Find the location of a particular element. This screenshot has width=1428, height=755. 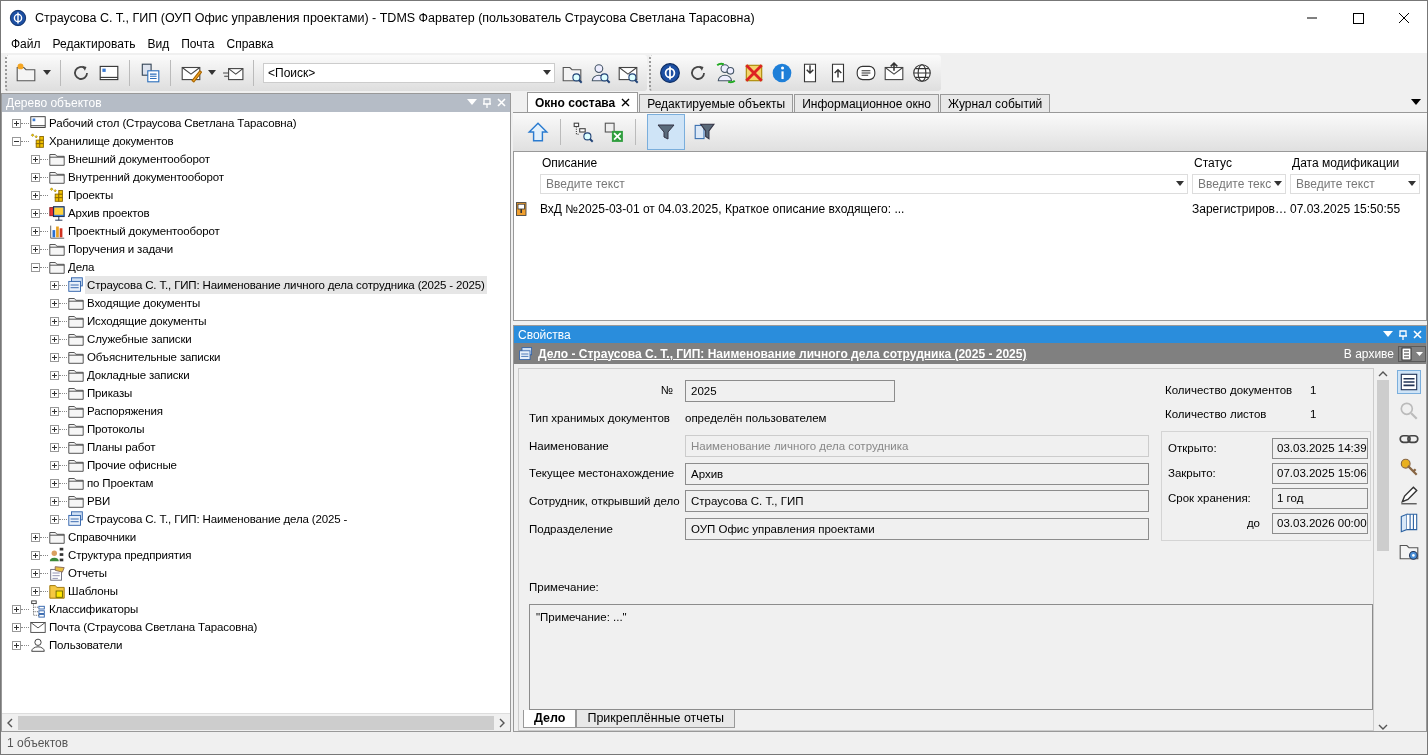

menu-item: Файл is located at coordinates (26, 44).